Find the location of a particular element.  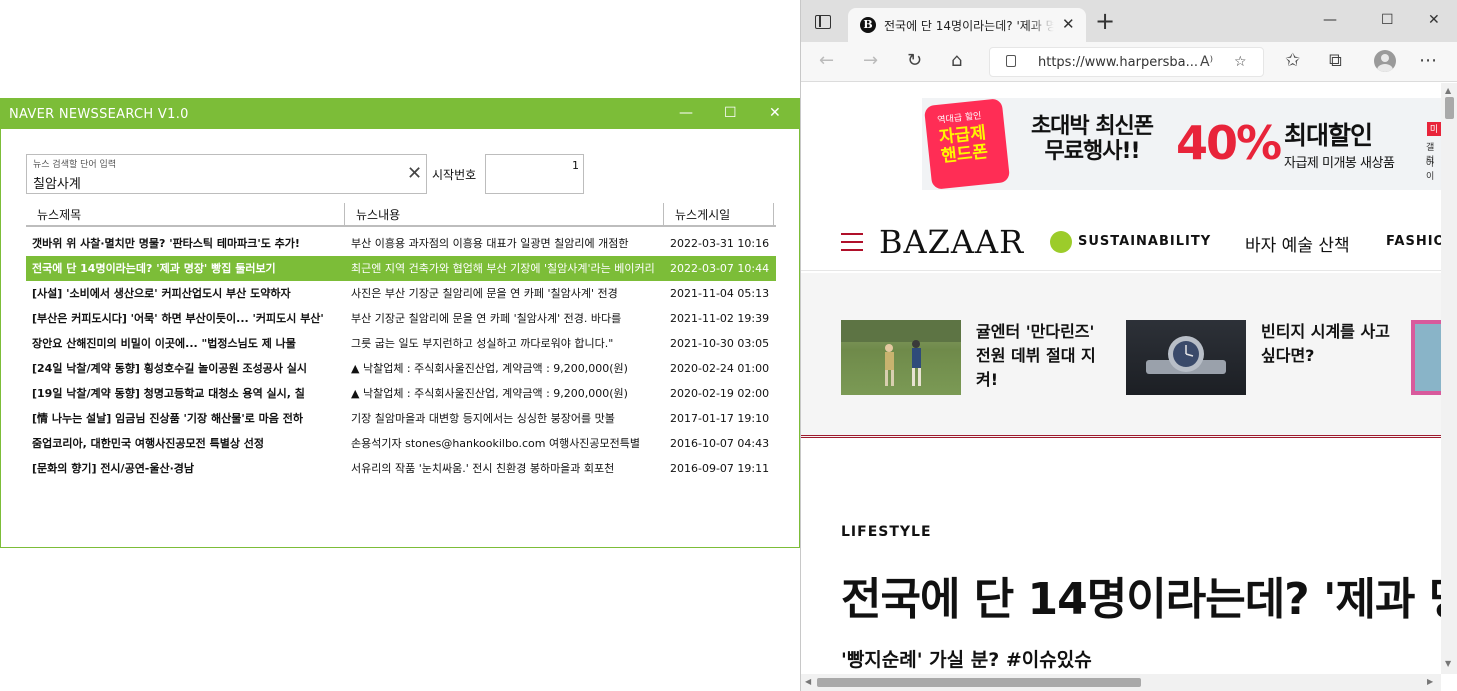

back-icon: ← is located at coordinates (826, 61).